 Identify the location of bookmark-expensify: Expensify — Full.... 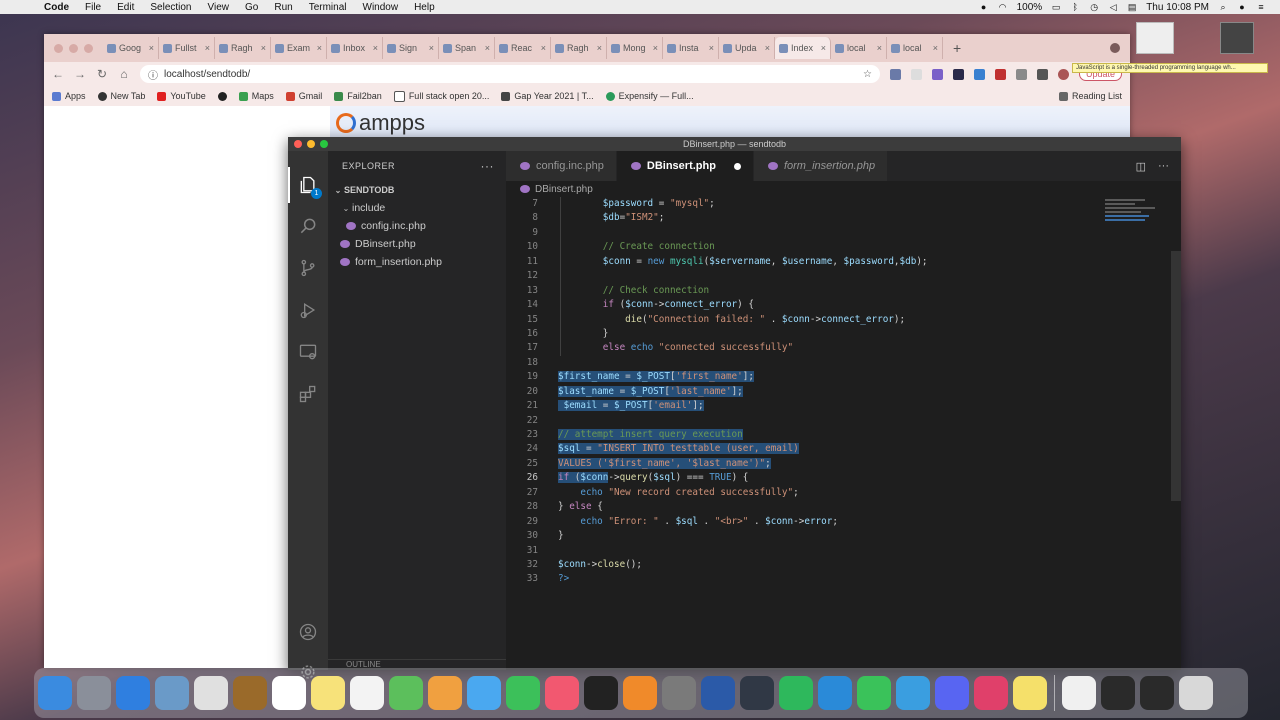
(649, 96).